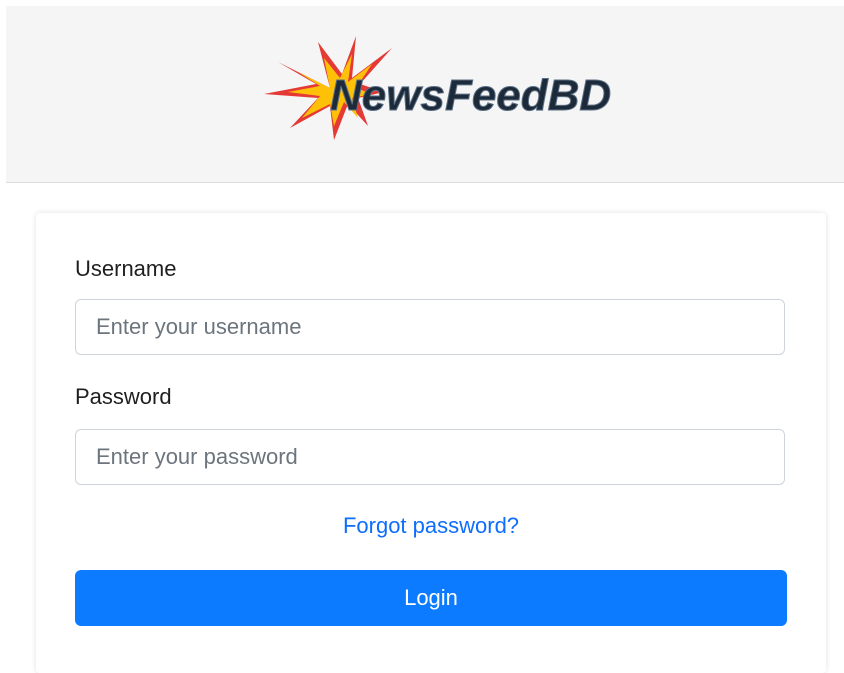  Describe the element at coordinates (126, 268) in the screenshot. I see `username-label: Username` at that location.